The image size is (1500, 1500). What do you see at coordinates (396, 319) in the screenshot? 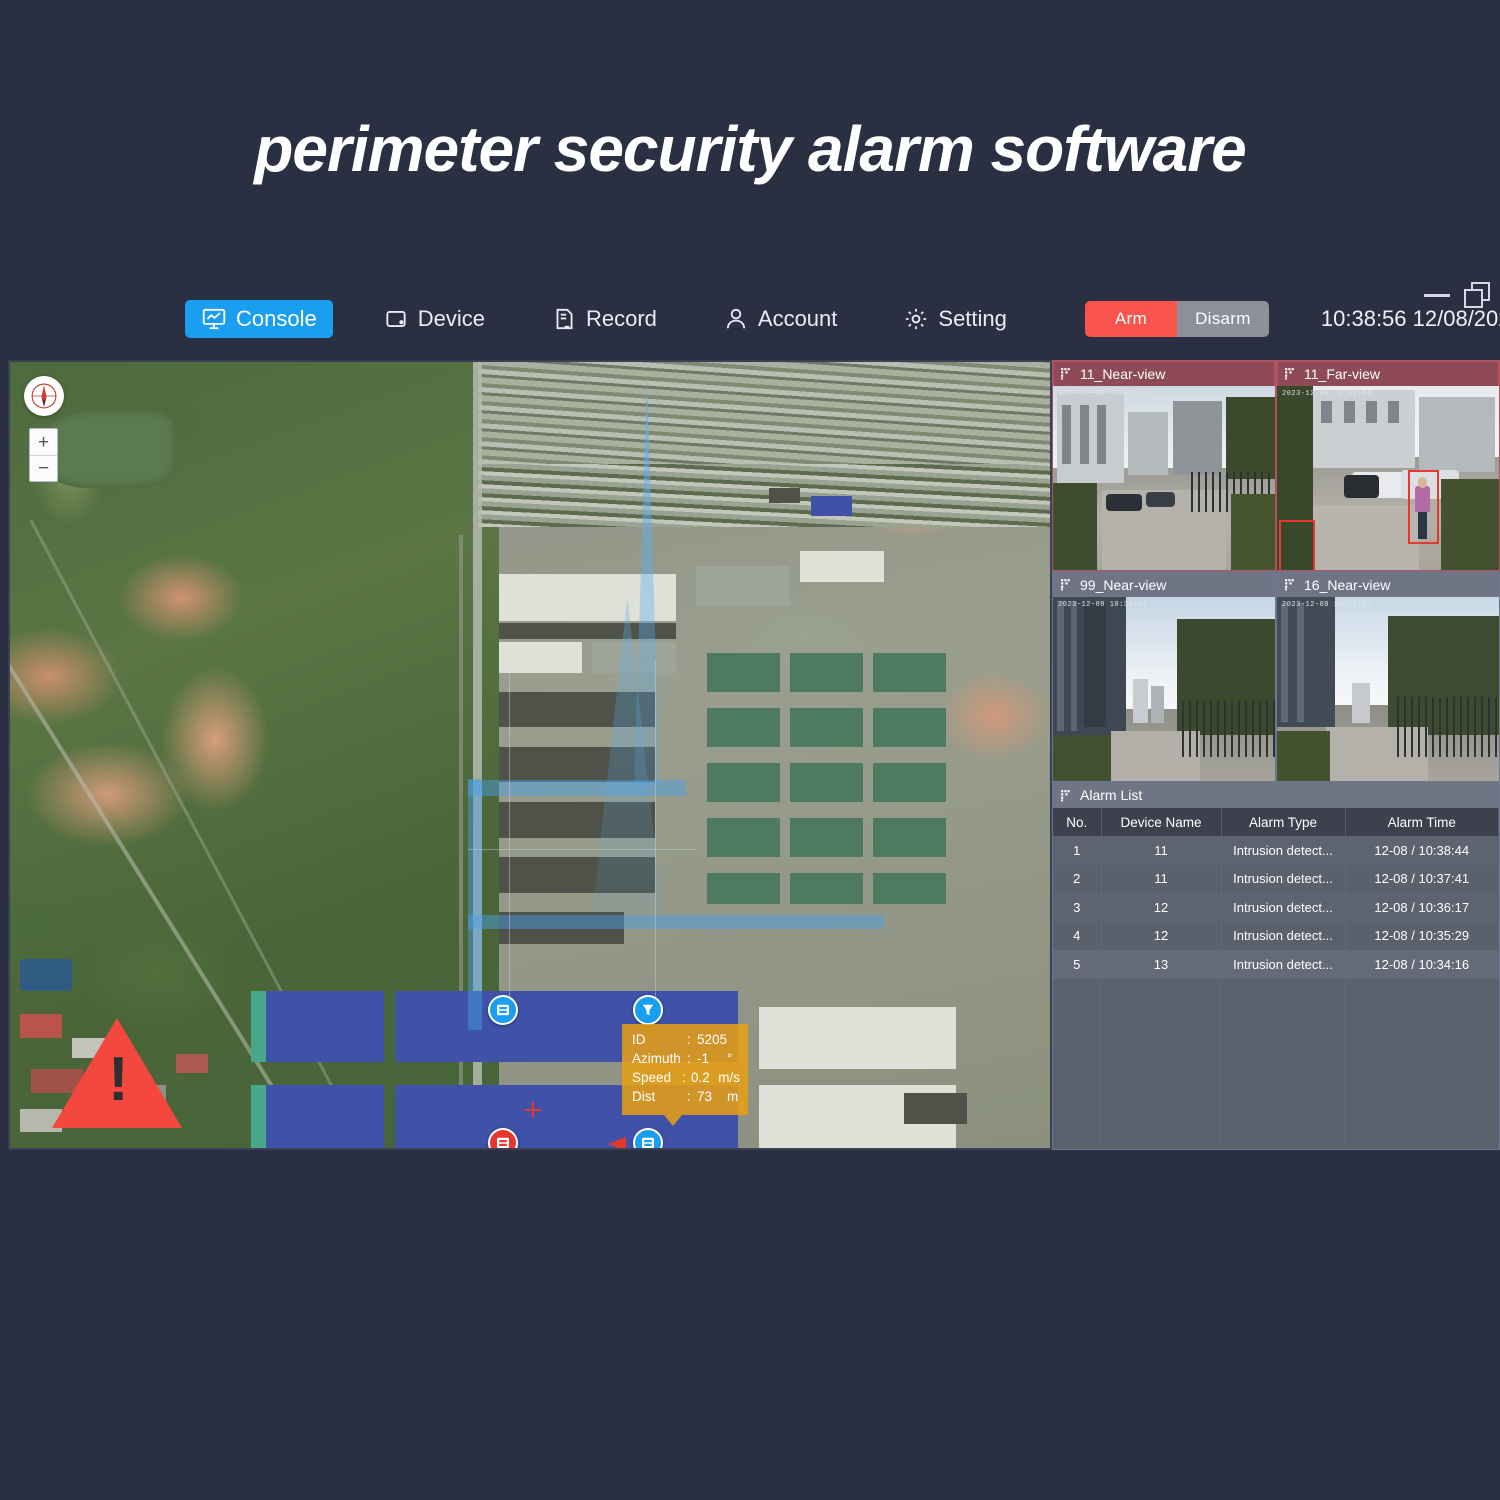
I see `device-icon` at bounding box center [396, 319].